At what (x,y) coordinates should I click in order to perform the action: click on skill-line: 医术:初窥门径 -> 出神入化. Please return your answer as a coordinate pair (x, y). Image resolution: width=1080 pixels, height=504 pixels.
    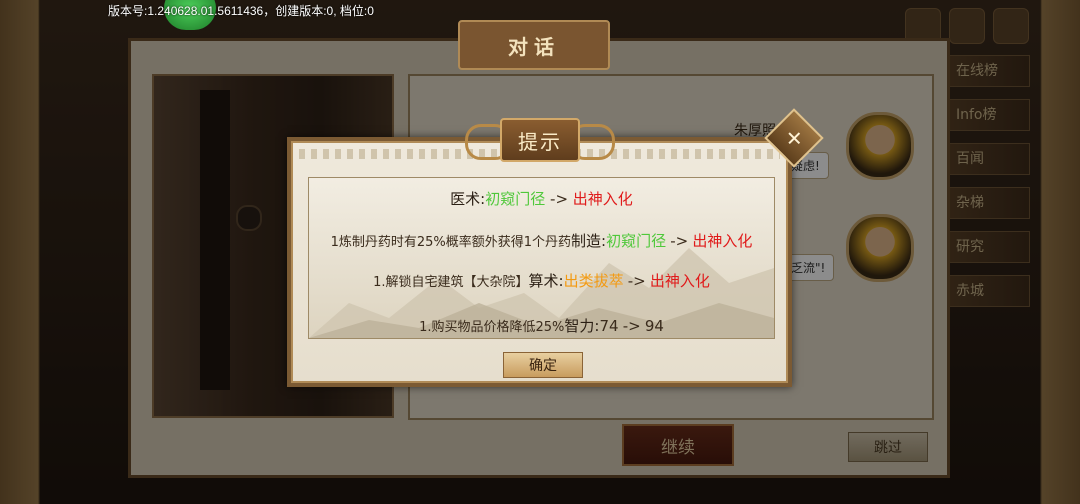
    Looking at the image, I should click on (541, 198).